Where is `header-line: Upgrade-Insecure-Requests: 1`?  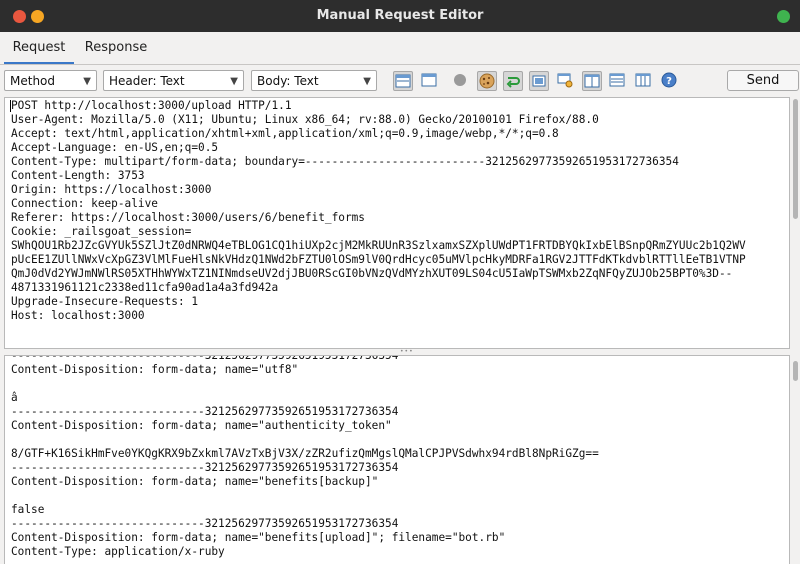 header-line: Upgrade-Insecure-Requests: 1 is located at coordinates (105, 301).